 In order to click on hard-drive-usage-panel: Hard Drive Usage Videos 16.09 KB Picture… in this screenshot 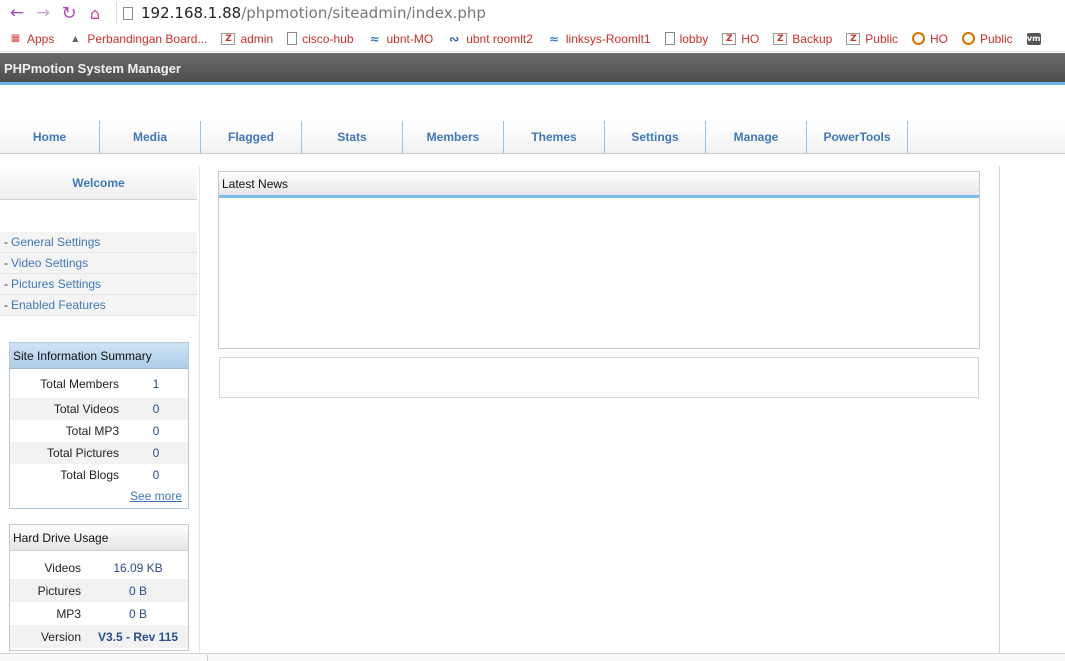, I will do `click(99, 587)`.